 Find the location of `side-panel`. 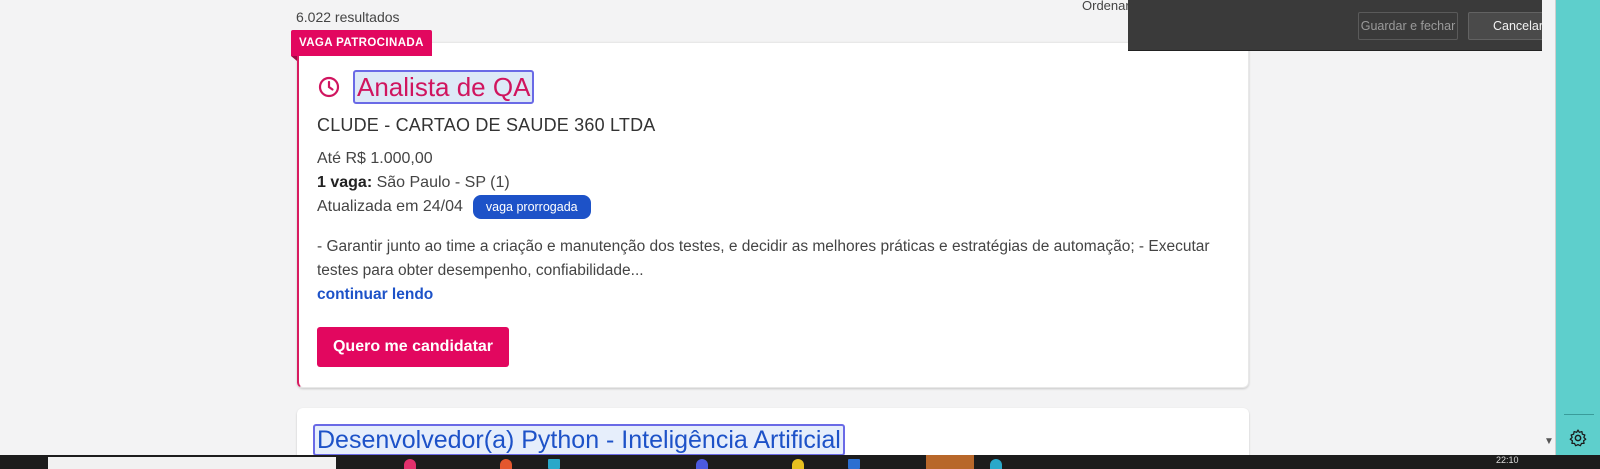

side-panel is located at coordinates (1578, 227).